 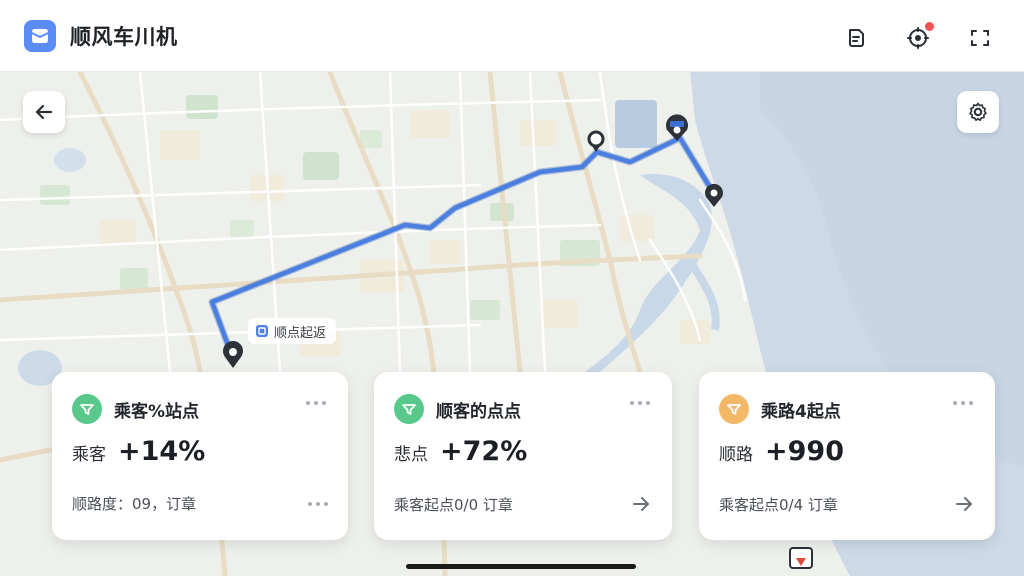 I want to click on card-title: 乘客%站点, so click(x=157, y=411).